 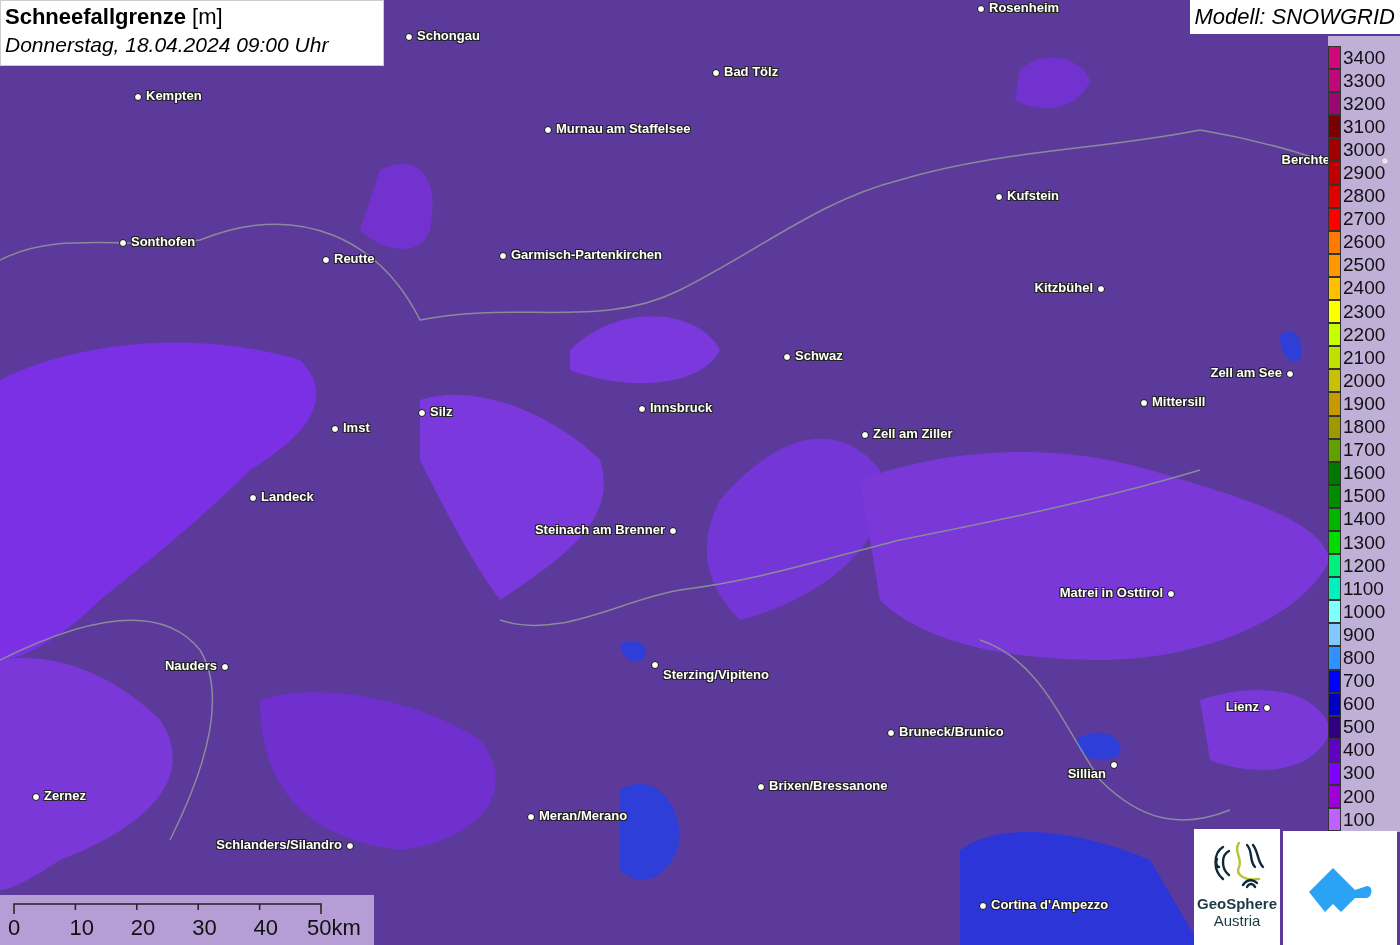 I want to click on city-label: Zernez, so click(x=65, y=795).